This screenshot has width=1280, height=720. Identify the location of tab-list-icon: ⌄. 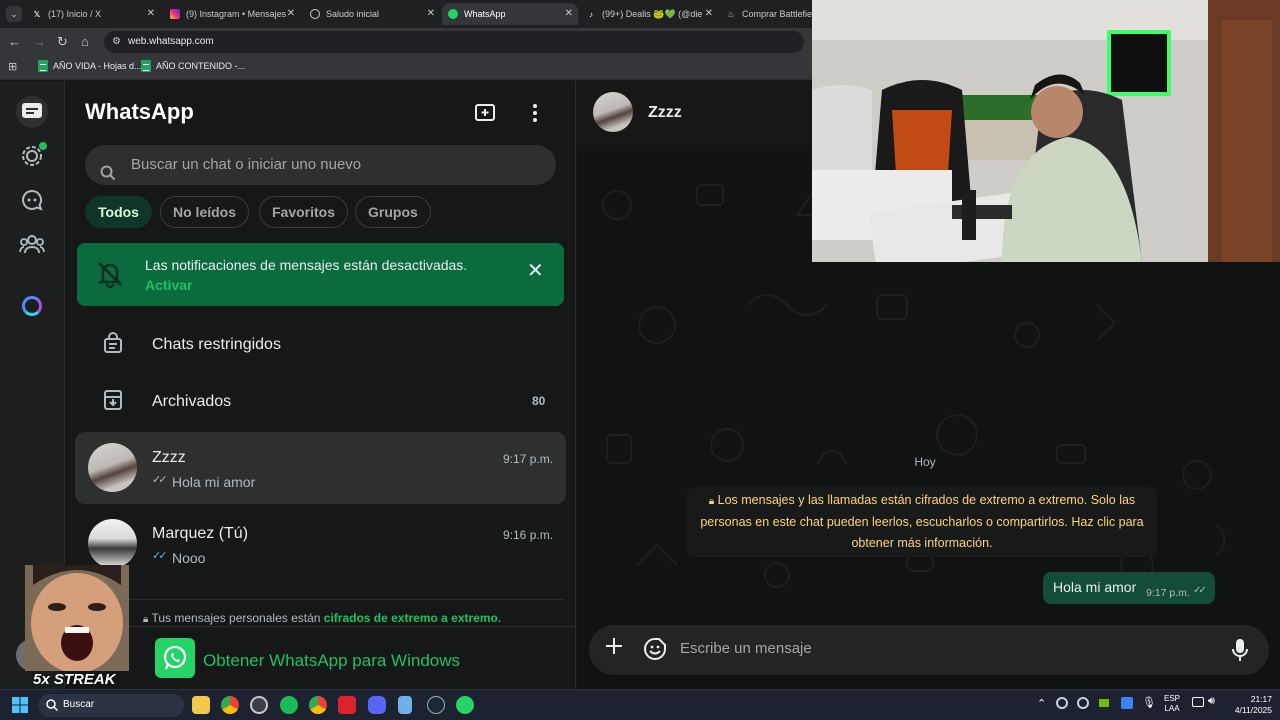
(14, 14).